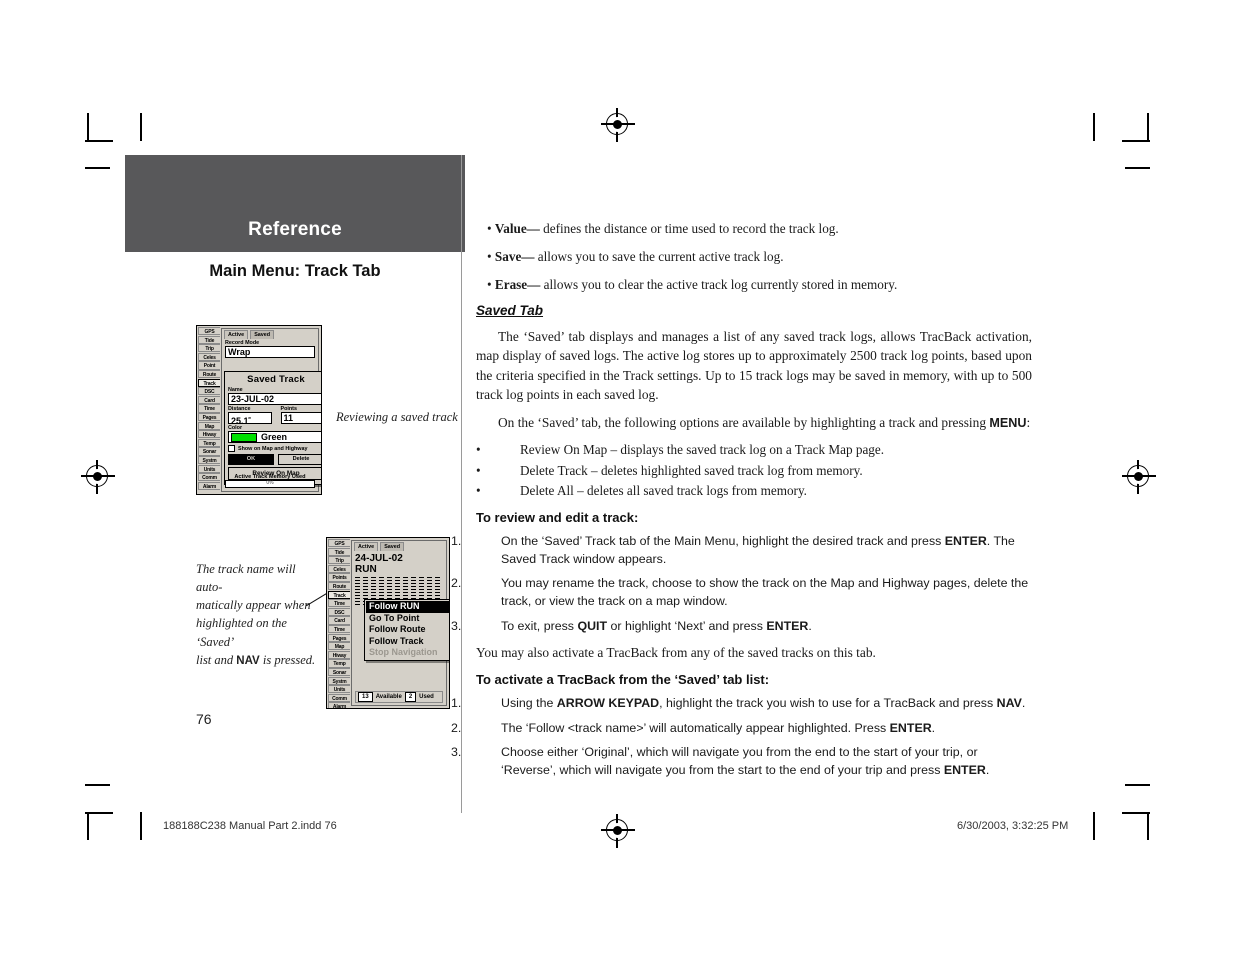  What do you see at coordinates (299, 459) in the screenshot?
I see `delete-button: Delete` at bounding box center [299, 459].